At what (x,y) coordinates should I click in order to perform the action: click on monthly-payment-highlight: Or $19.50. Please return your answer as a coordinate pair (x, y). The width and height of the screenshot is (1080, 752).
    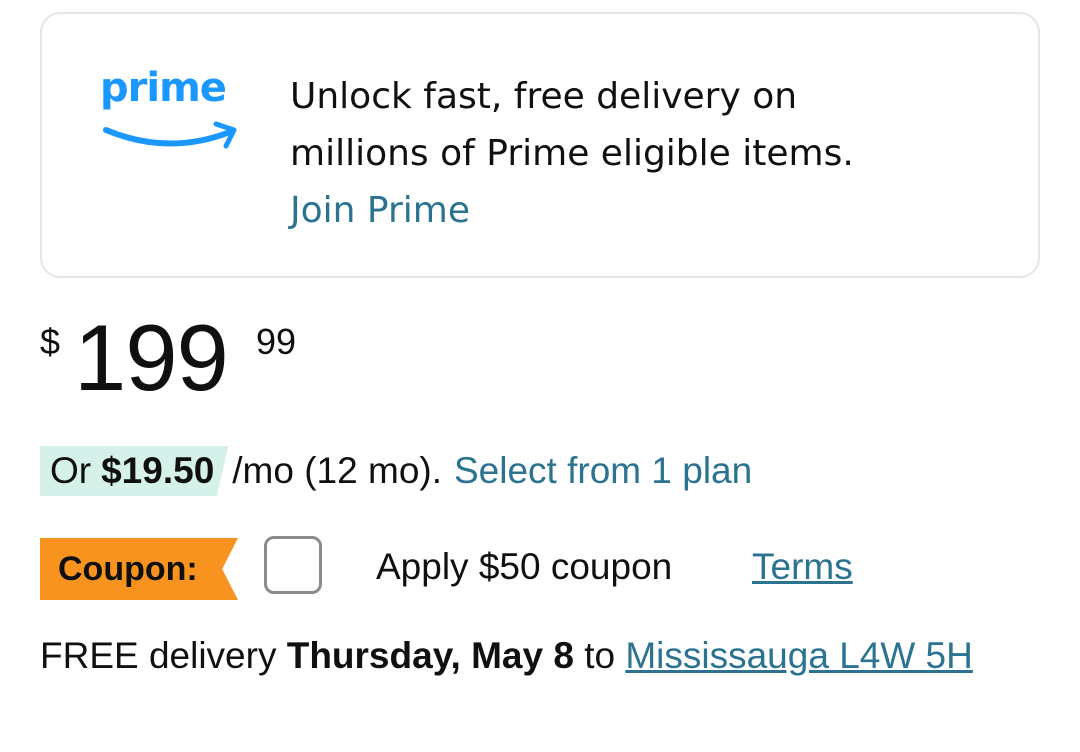
    Looking at the image, I should click on (134, 471).